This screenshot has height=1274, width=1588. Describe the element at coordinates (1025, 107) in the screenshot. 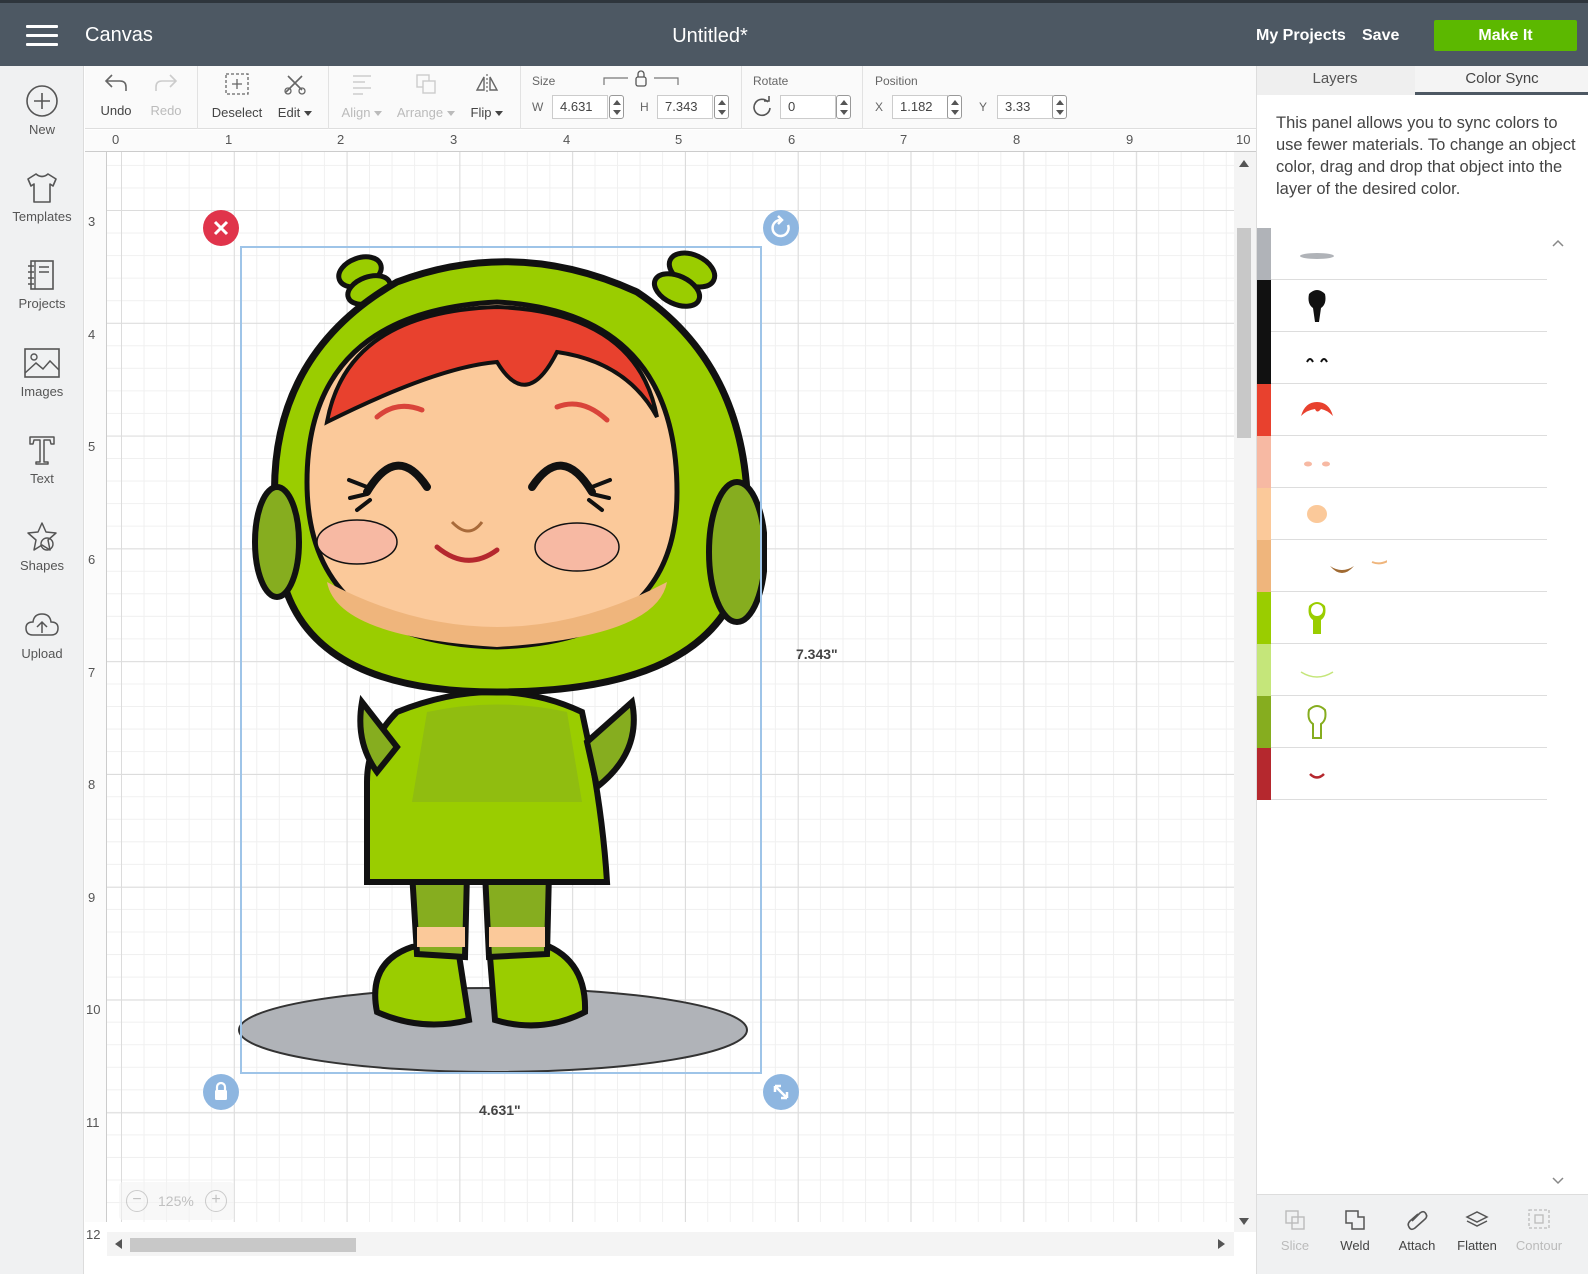

I see `y-position-input: 3.33` at that location.